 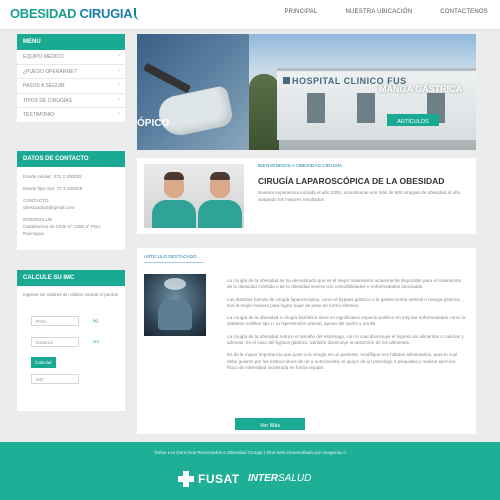 What do you see at coordinates (264, 112) in the screenshot?
I see `palm-tree-shape` at bounding box center [264, 112].